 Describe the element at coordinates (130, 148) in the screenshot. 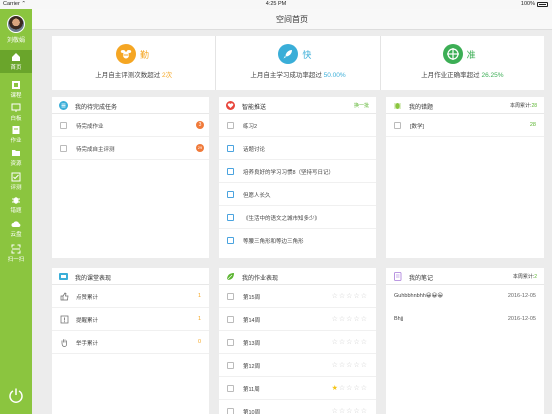

I see `task-row: 待完成自主评测 29` at that location.